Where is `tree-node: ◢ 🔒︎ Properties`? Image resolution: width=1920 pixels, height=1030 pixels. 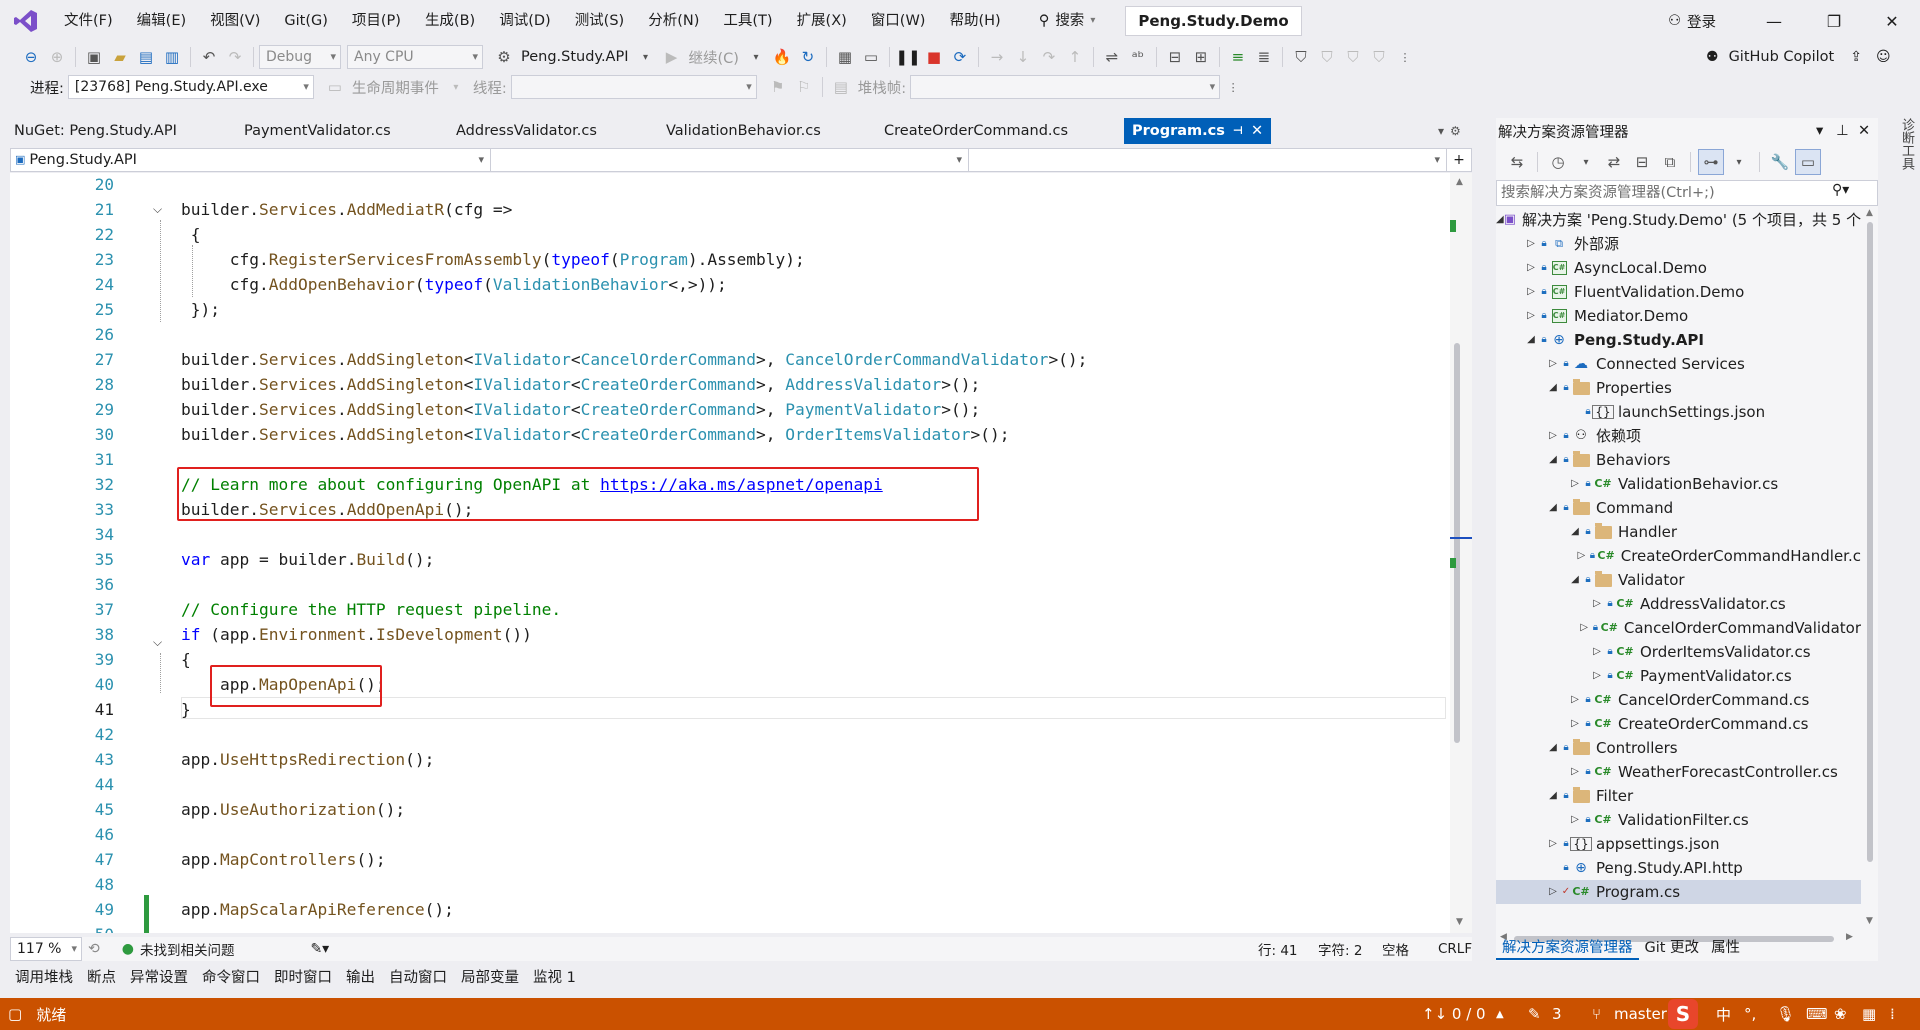
tree-node: ◢ 🔒︎ Properties is located at coordinates (1678, 388).